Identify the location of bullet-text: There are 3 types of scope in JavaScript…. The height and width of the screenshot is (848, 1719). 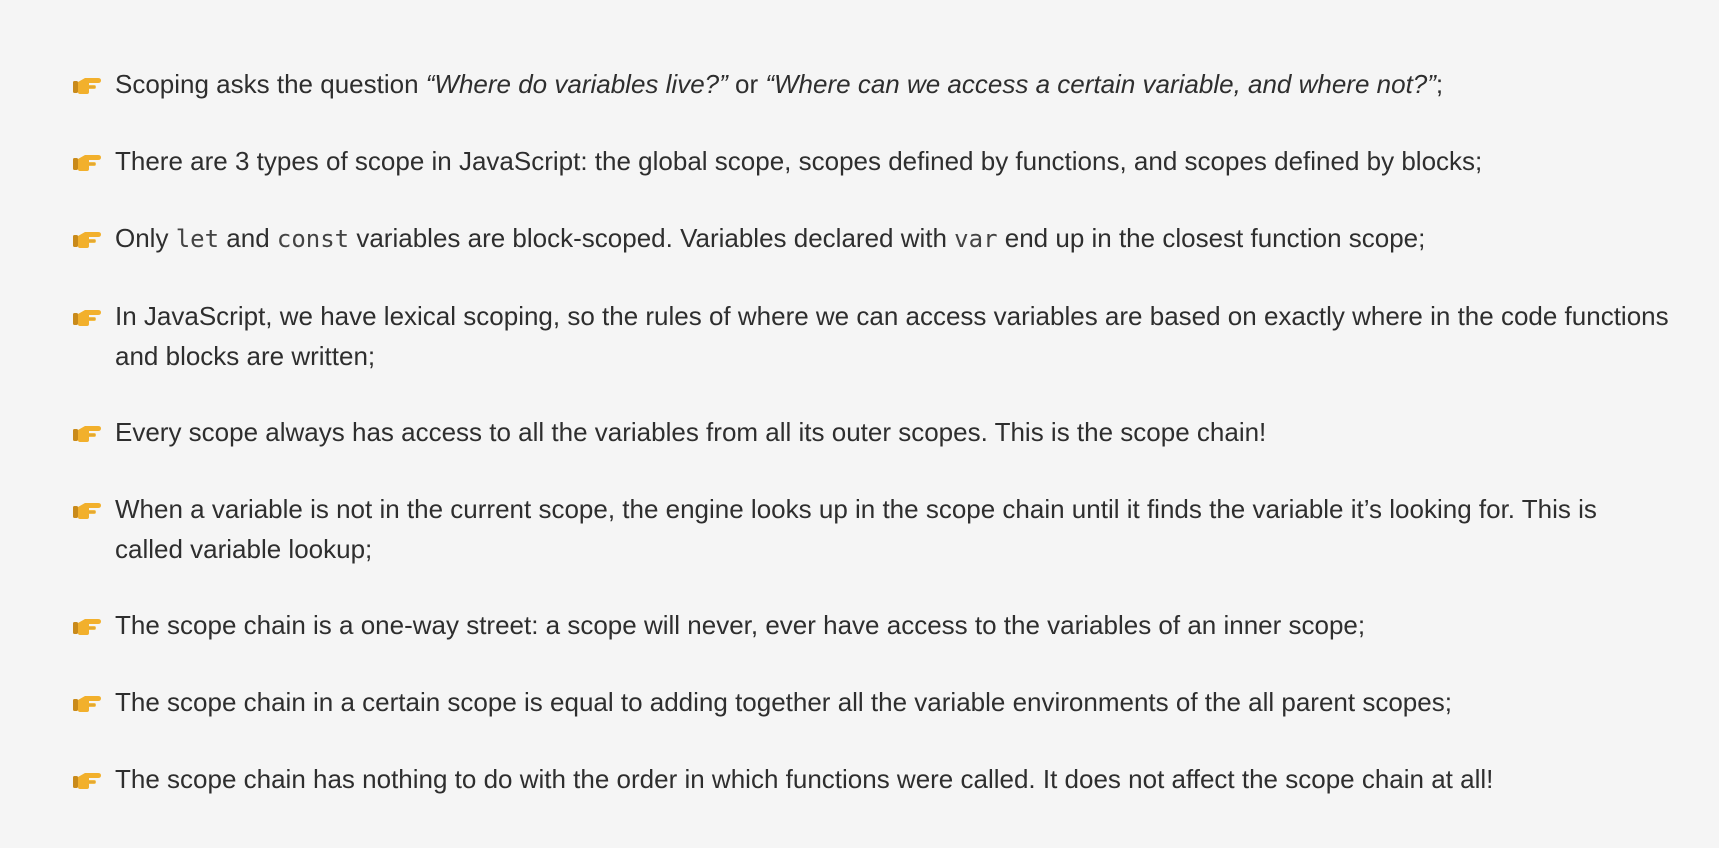
(799, 161).